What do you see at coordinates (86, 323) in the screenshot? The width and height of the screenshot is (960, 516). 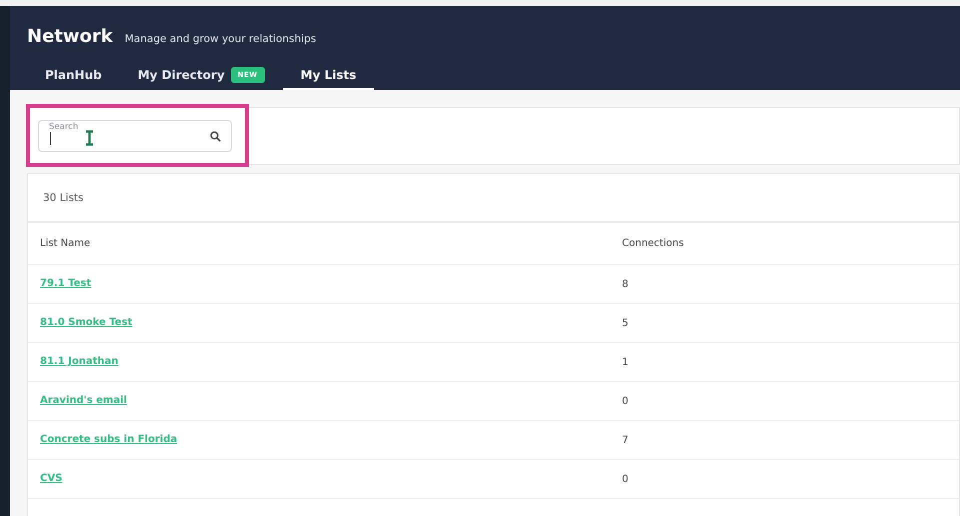 I see `list-name-link: 81.0 Smoke Test` at bounding box center [86, 323].